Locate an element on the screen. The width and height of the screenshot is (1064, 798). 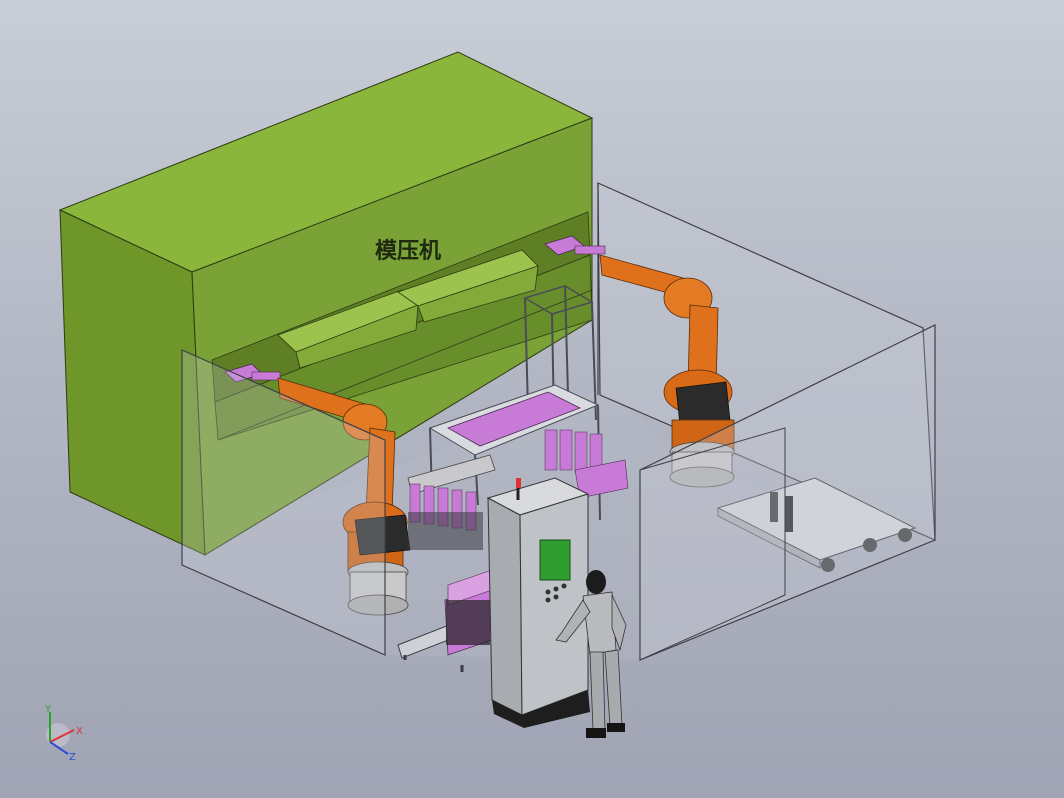
press-label: 模压机 is located at coordinates (408, 251).